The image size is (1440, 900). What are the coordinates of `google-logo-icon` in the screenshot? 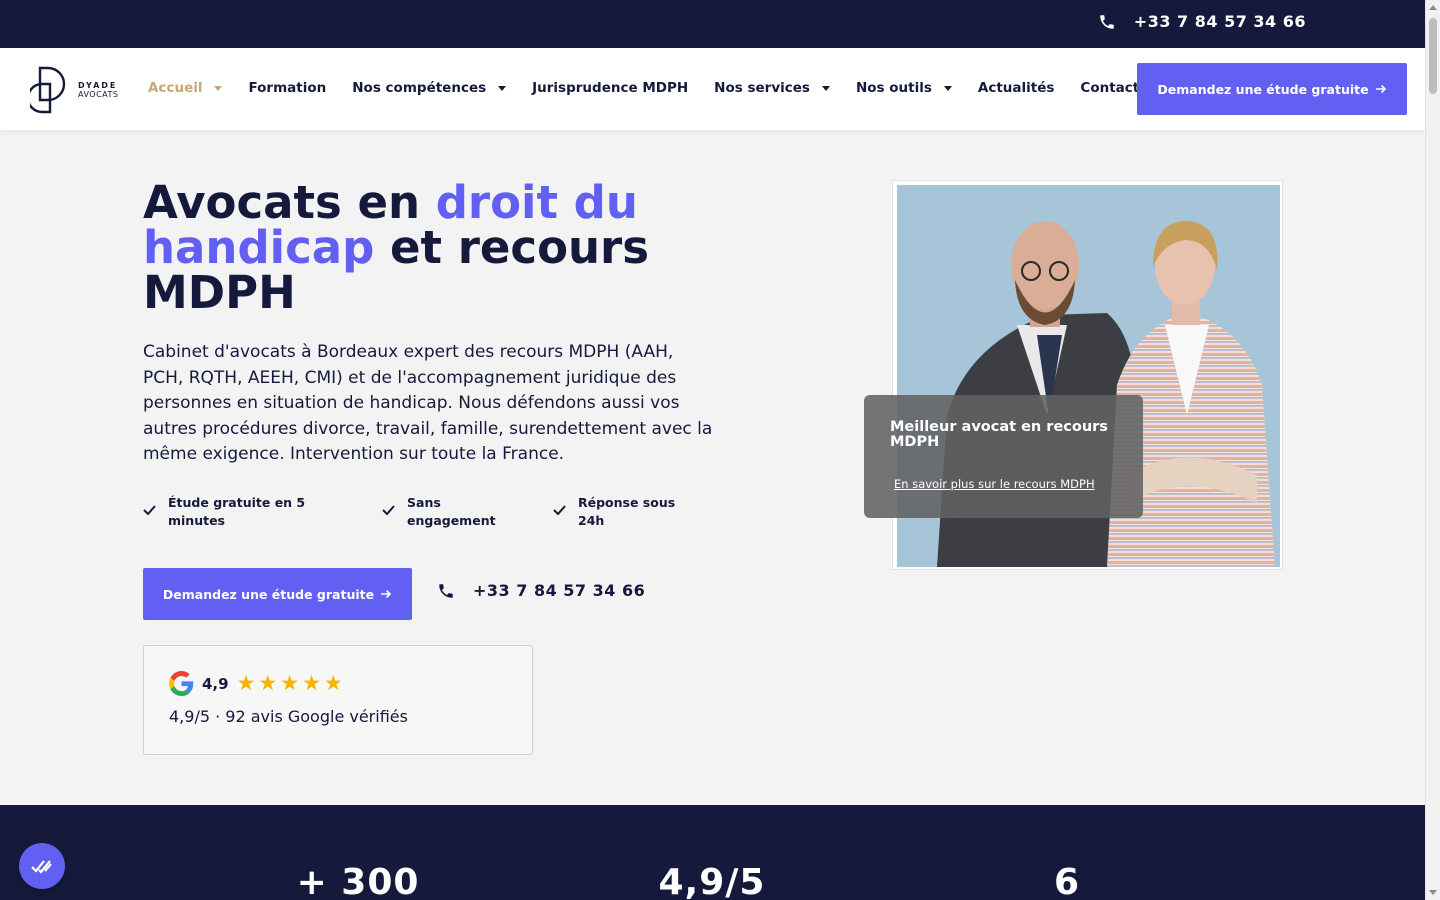 It's located at (181, 683).